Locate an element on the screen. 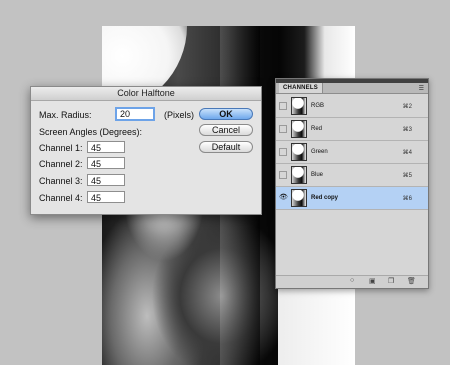 This screenshot has height=365, width=450. load-selection-icon: ○ is located at coordinates (352, 280).